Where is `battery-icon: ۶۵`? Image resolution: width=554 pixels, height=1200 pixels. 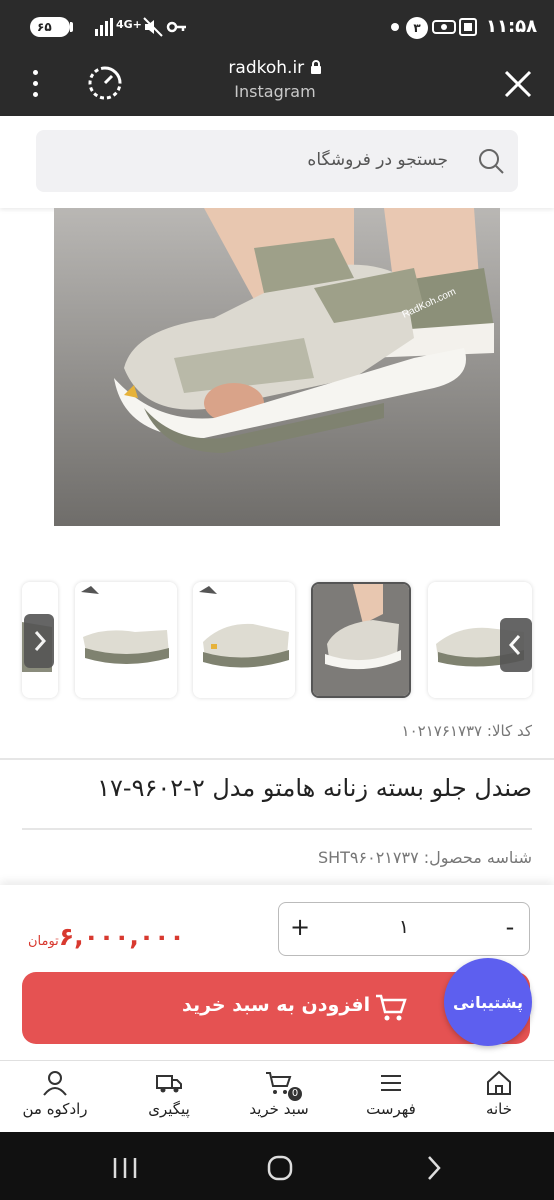
battery-icon: ۶۵ is located at coordinates (50, 27).